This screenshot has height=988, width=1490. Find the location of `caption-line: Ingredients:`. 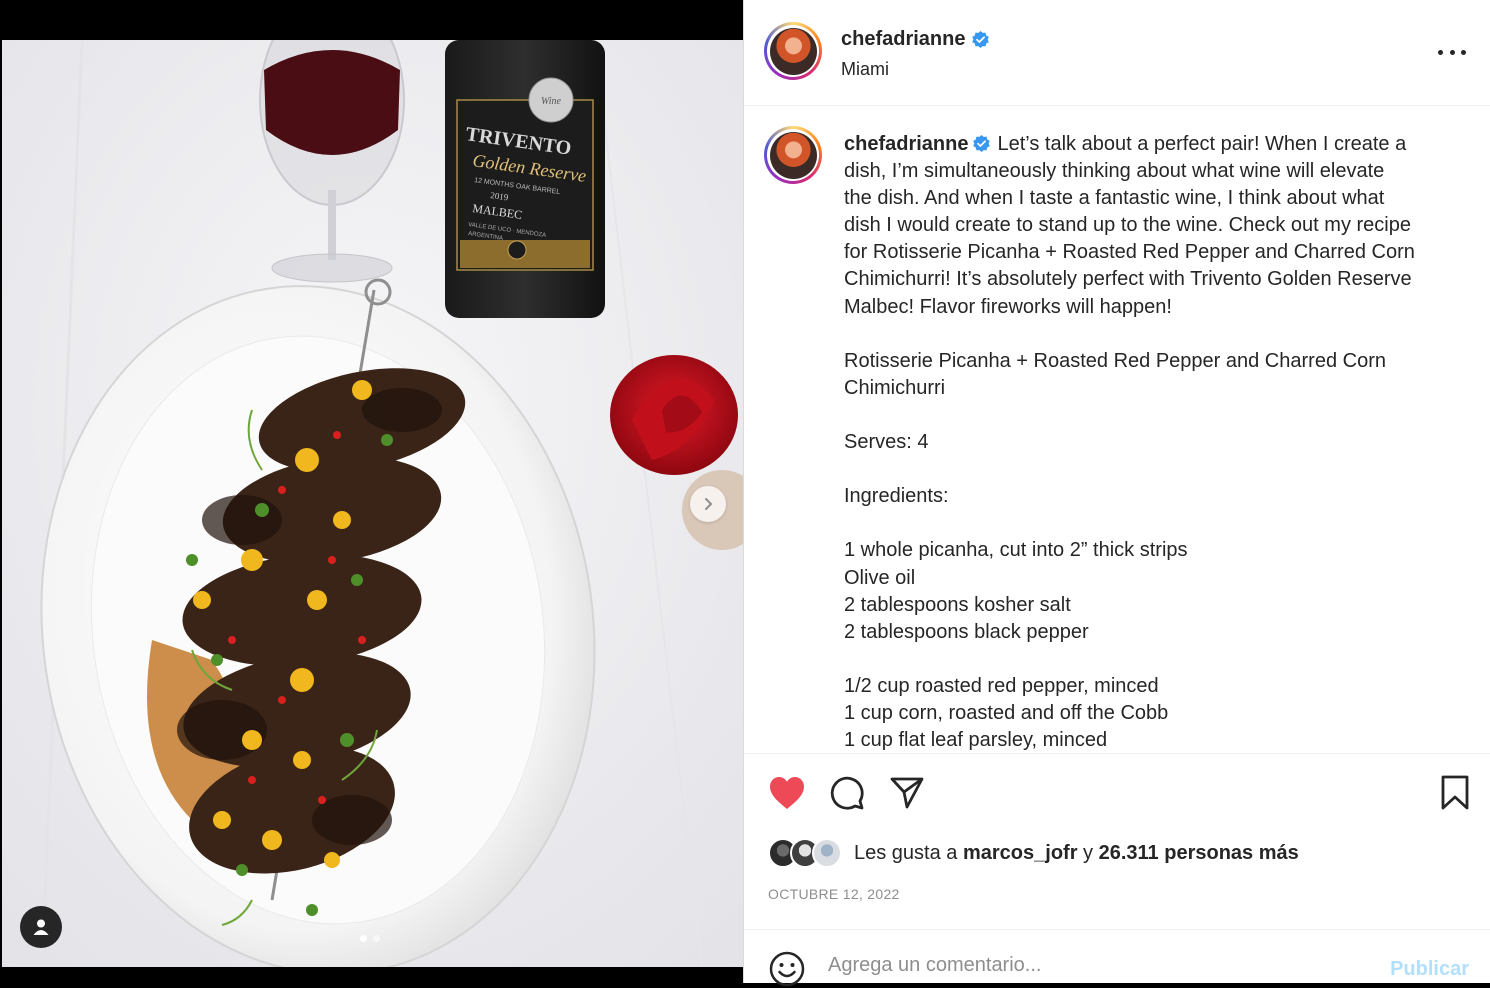

caption-line: Ingredients: is located at coordinates (896, 496).